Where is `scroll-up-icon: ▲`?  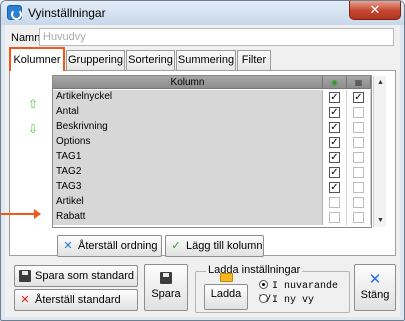 scroll-up-icon: ▲ is located at coordinates (380, 82).